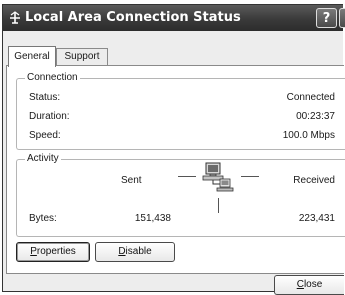 The height and width of the screenshot is (295, 345). Describe the element at coordinates (310, 97) in the screenshot. I see `status-value: Connected` at that location.